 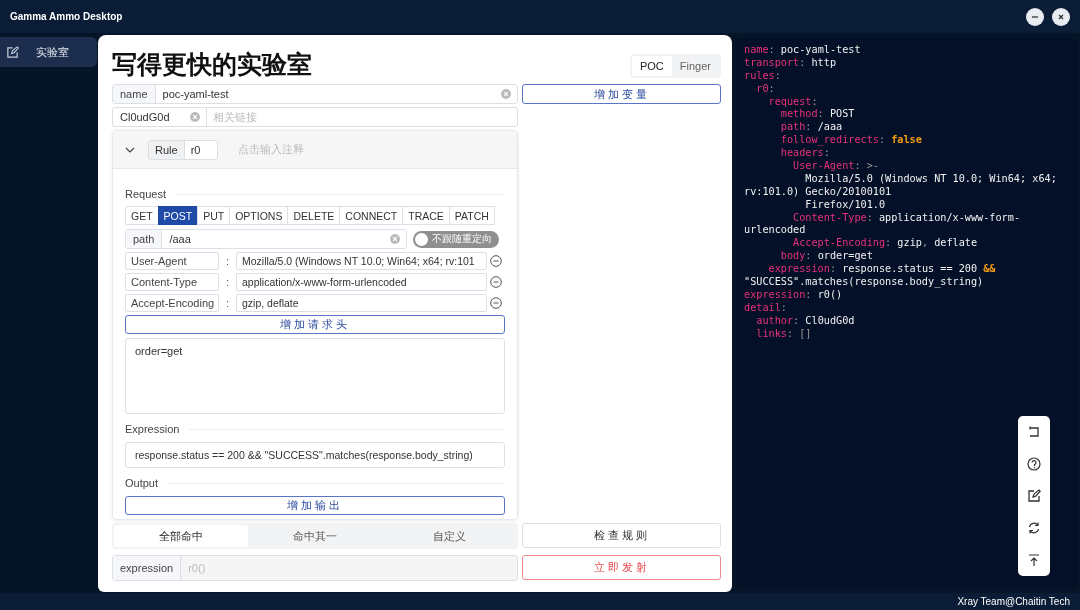 What do you see at coordinates (763, 76) in the screenshot?
I see `code-line: rules:` at bounding box center [763, 76].